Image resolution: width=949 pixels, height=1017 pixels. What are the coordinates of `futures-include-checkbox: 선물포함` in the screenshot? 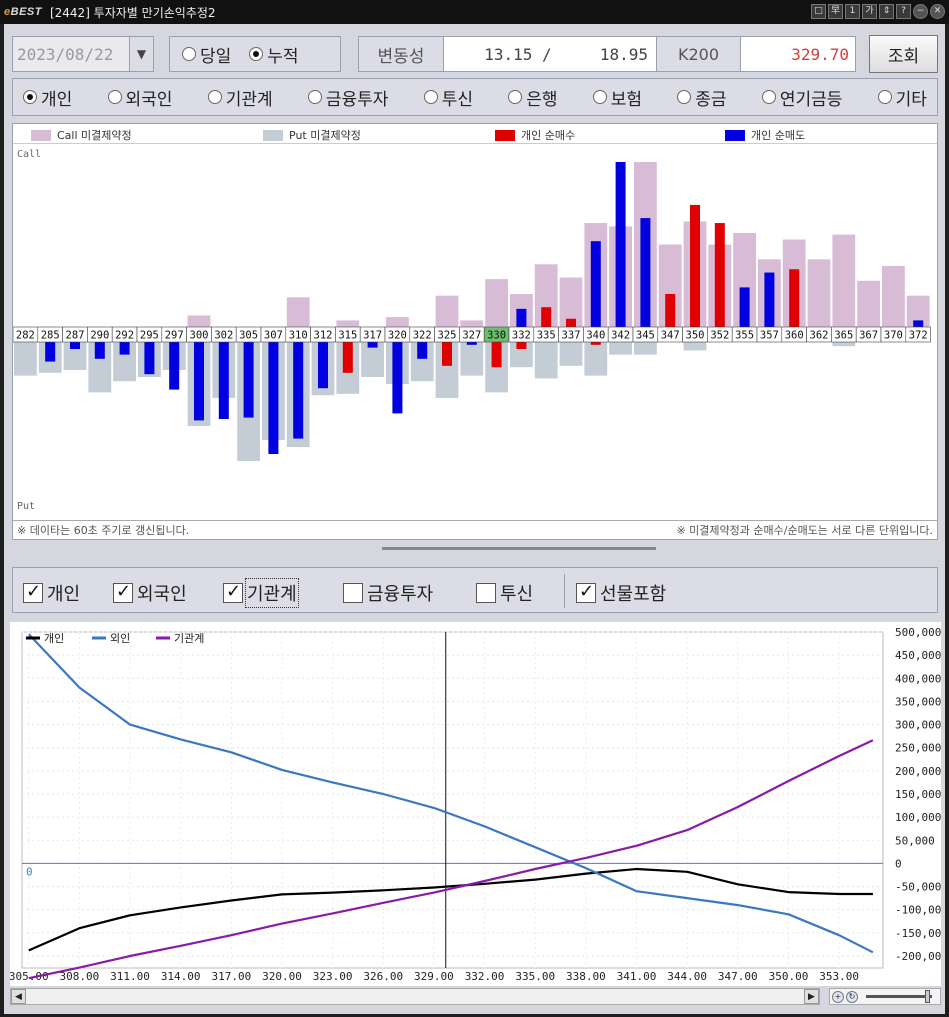 It's located at (621, 593).